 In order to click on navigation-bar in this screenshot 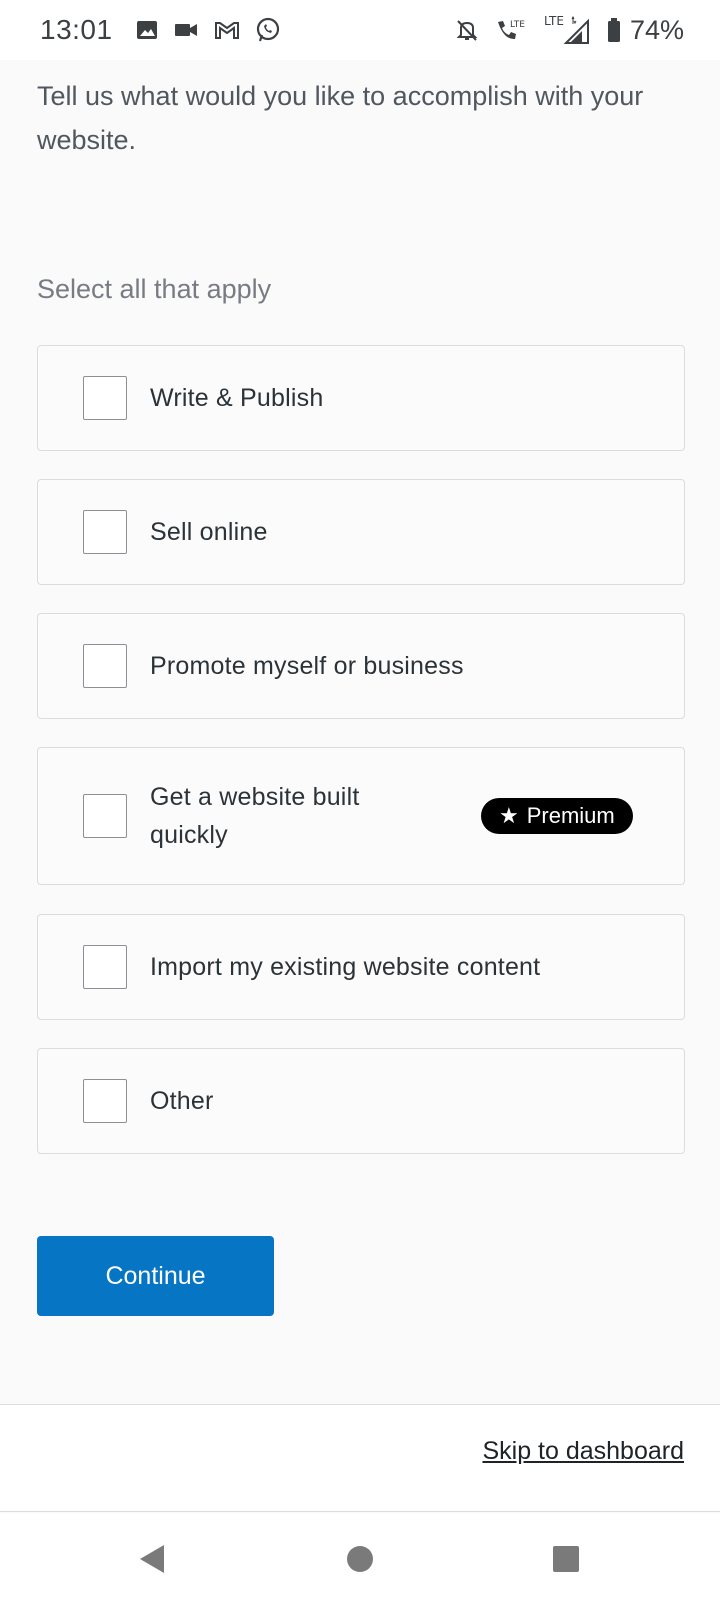, I will do `click(360, 1556)`.